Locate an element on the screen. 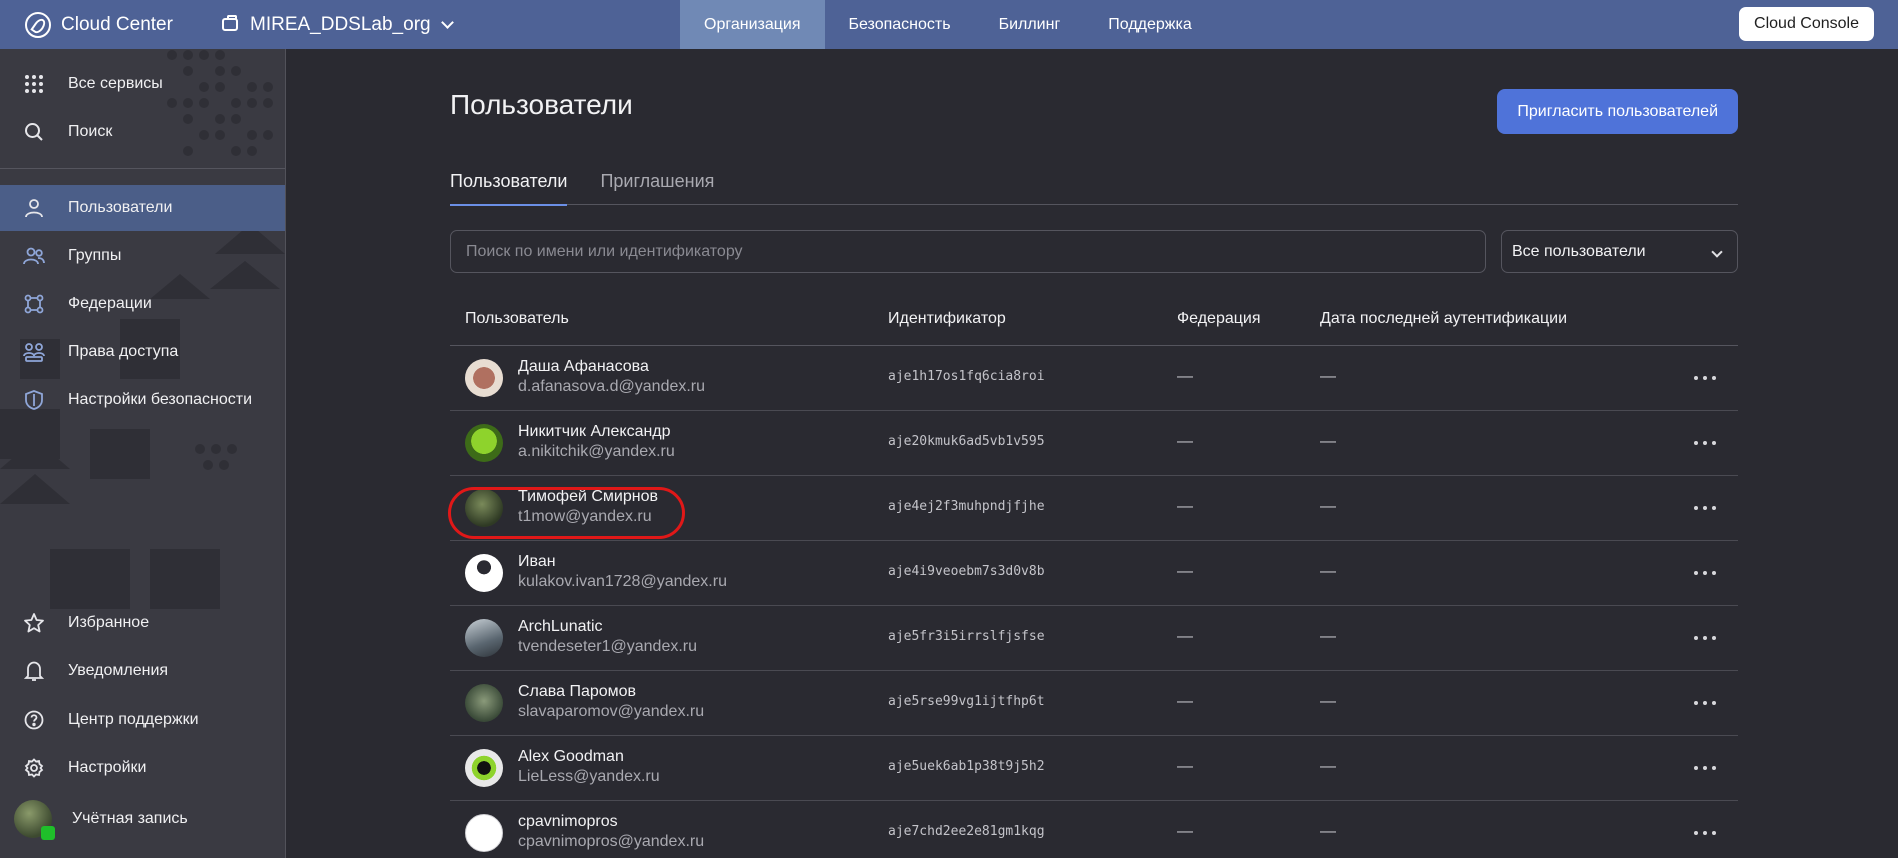 This screenshot has width=1898, height=858. nav-billing: Биллинг is located at coordinates (1030, 24).